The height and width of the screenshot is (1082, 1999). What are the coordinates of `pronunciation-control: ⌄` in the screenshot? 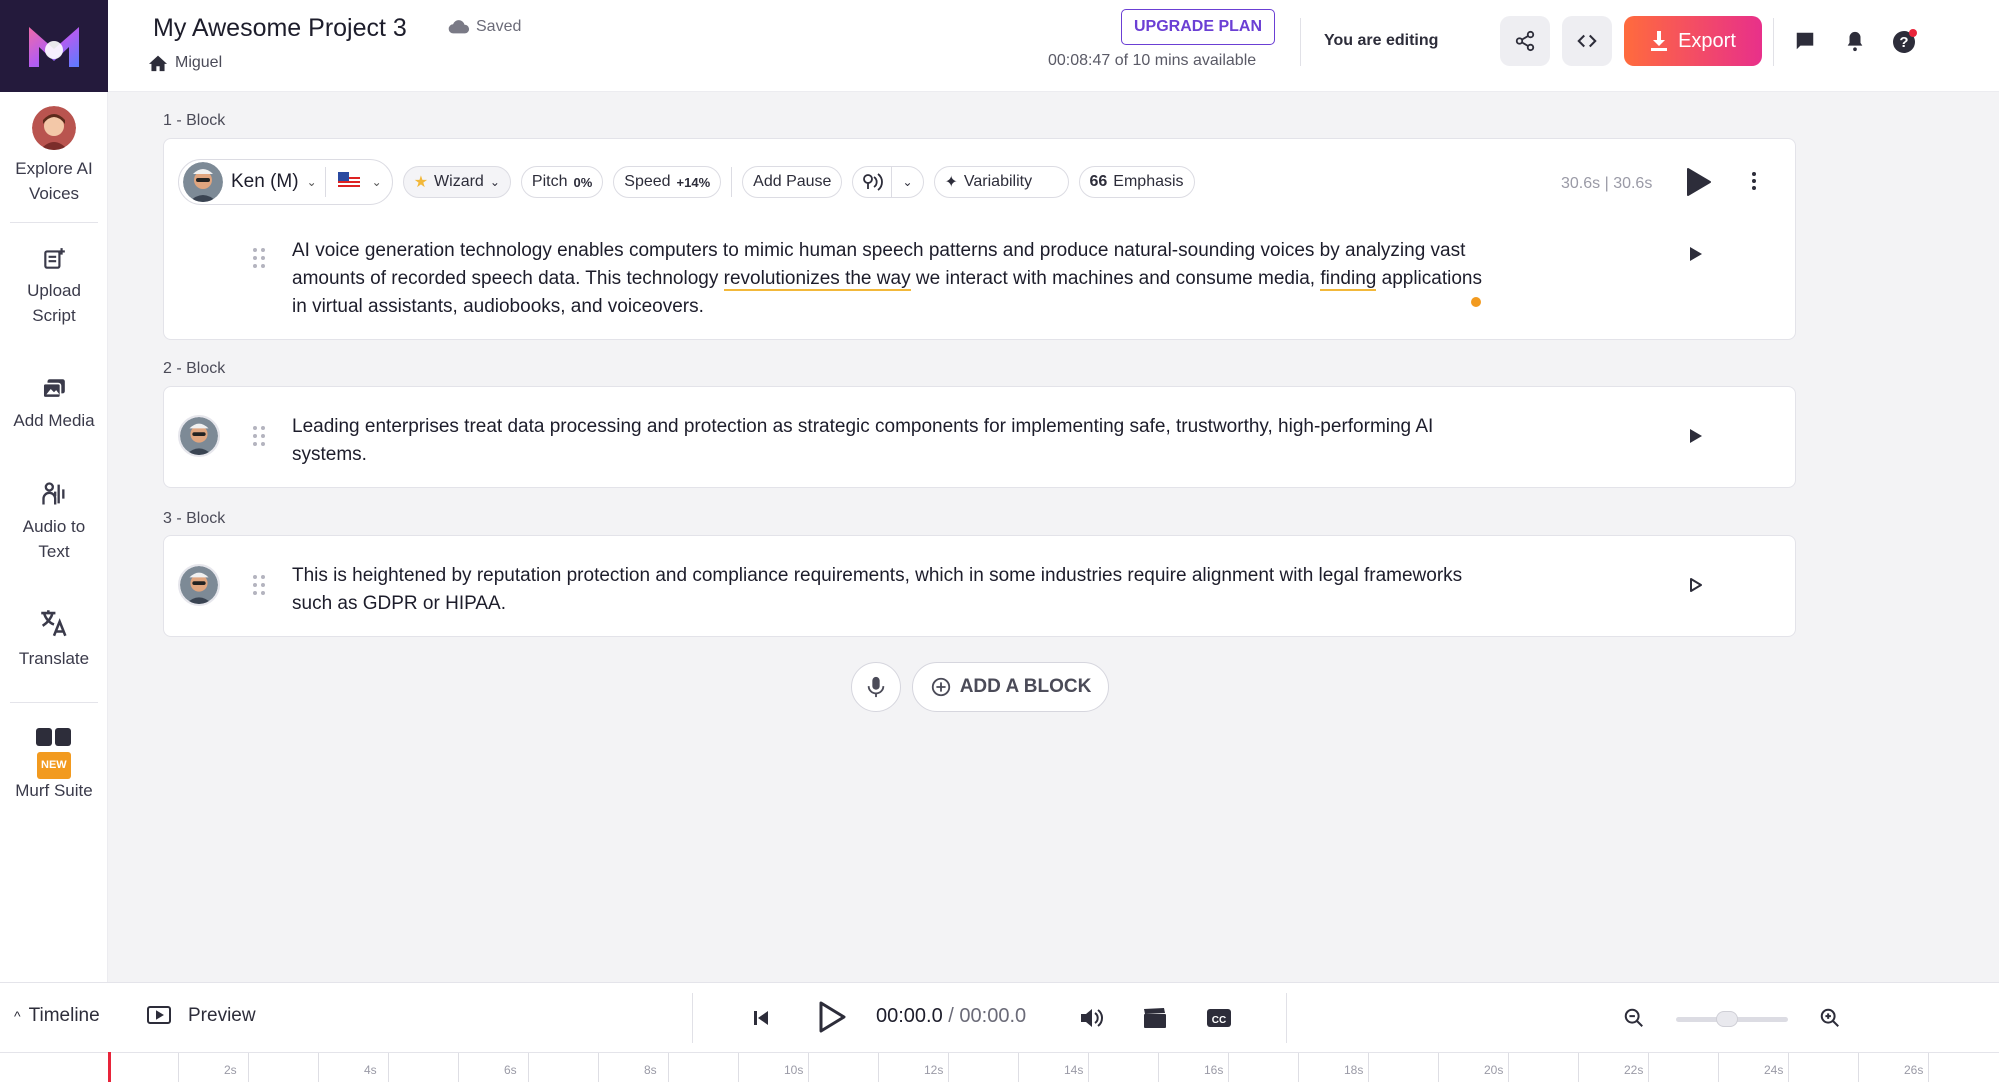 It's located at (888, 182).